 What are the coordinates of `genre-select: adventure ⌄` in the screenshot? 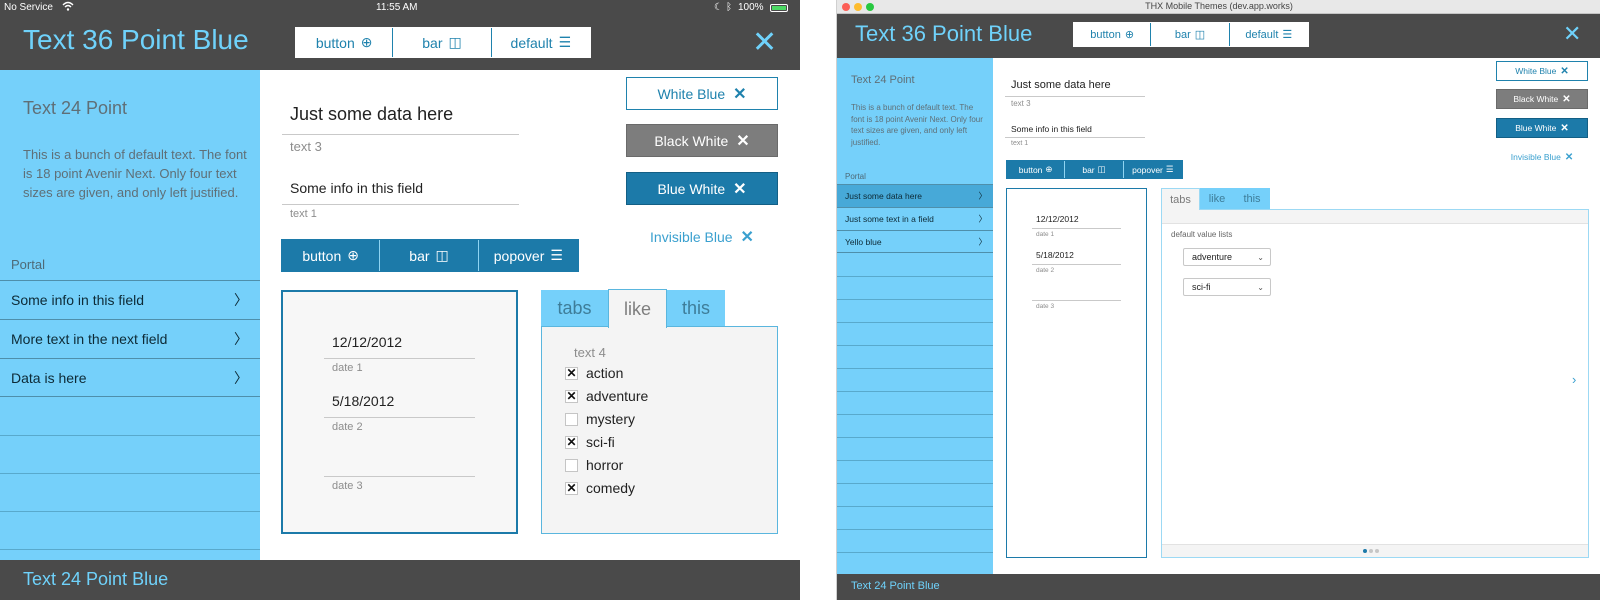 It's located at (1227, 257).